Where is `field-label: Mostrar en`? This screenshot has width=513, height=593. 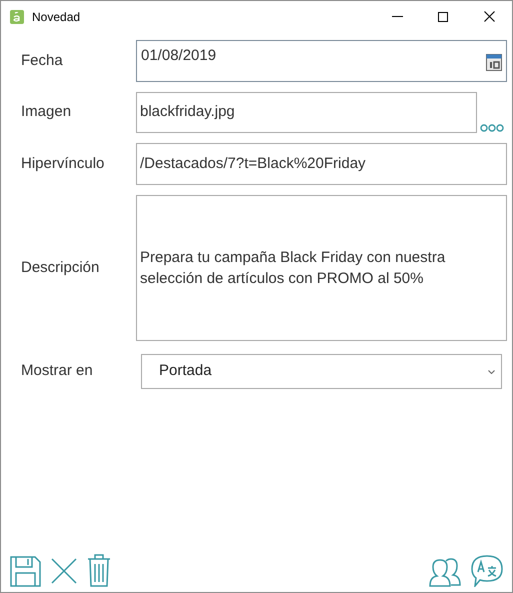
field-label: Mostrar en is located at coordinates (57, 371).